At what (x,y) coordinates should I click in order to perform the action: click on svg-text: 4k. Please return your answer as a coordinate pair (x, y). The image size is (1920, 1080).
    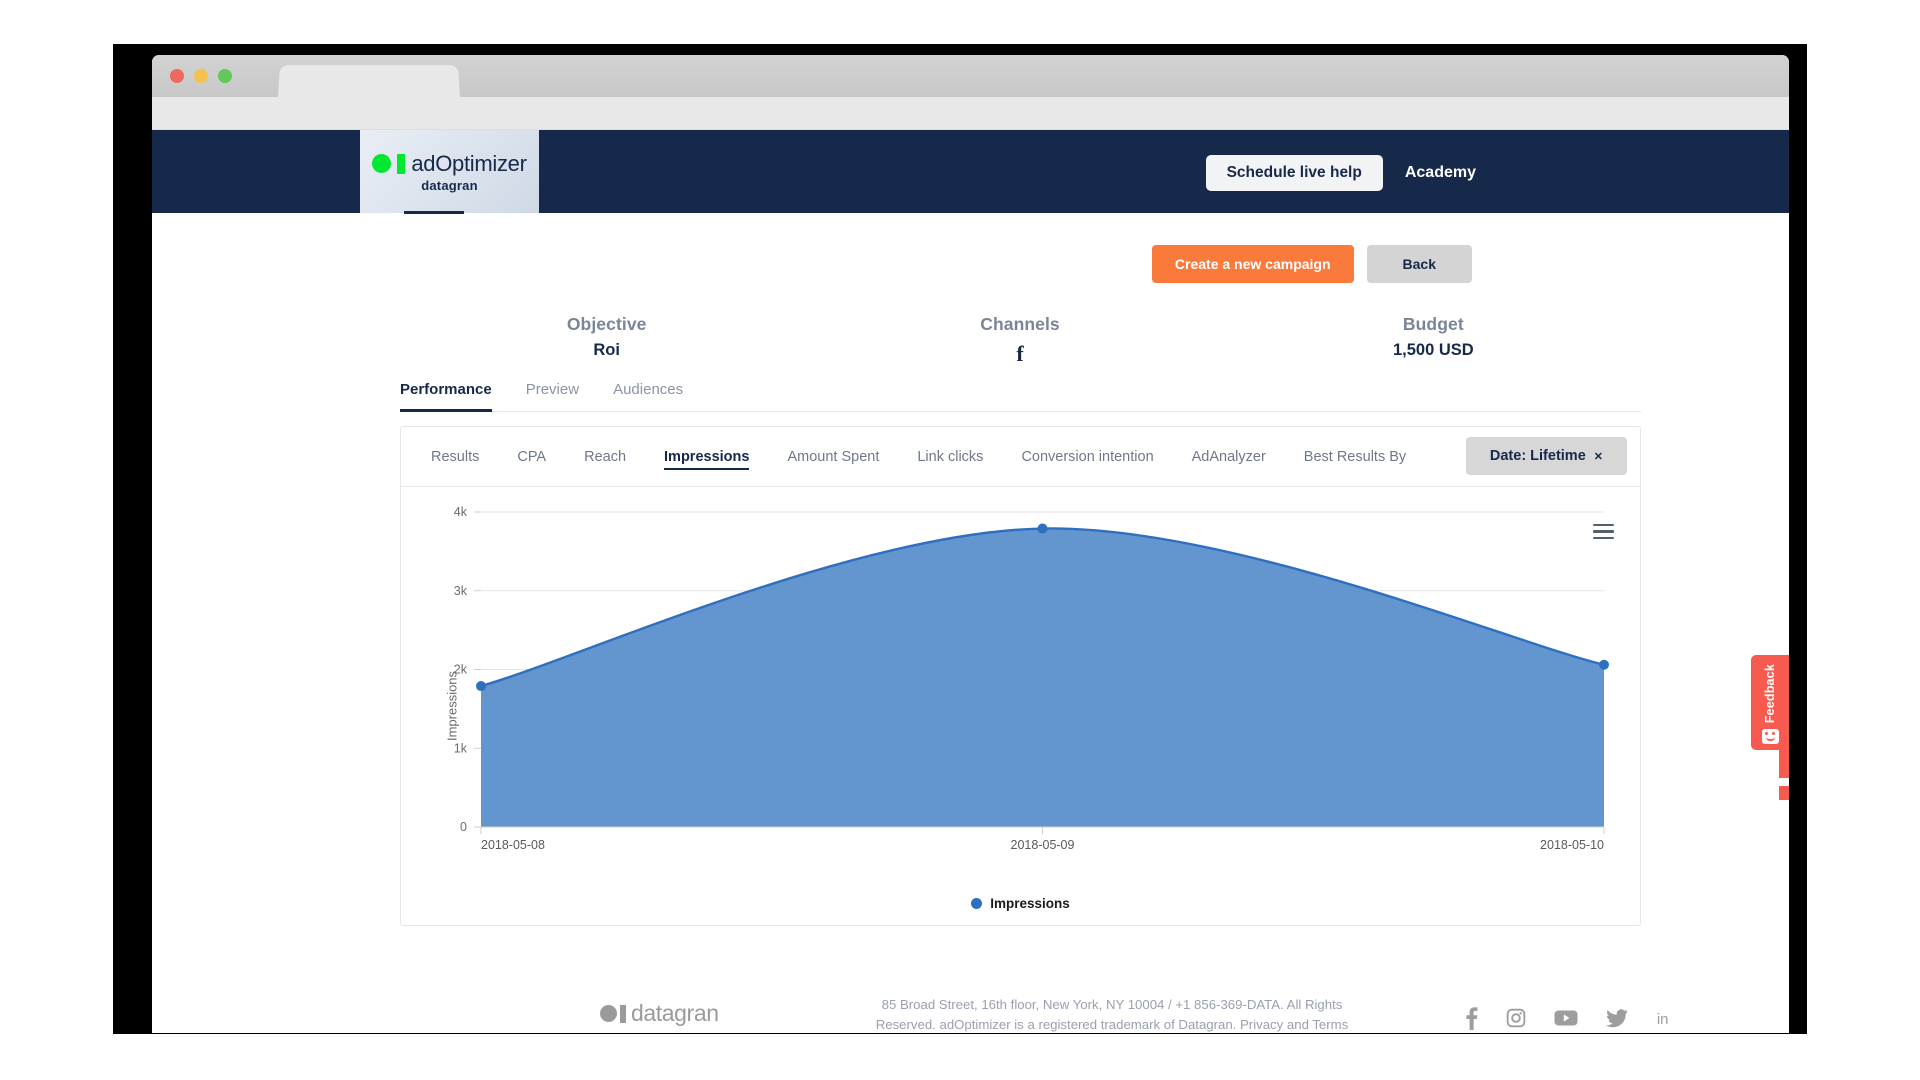
    Looking at the image, I should click on (461, 512).